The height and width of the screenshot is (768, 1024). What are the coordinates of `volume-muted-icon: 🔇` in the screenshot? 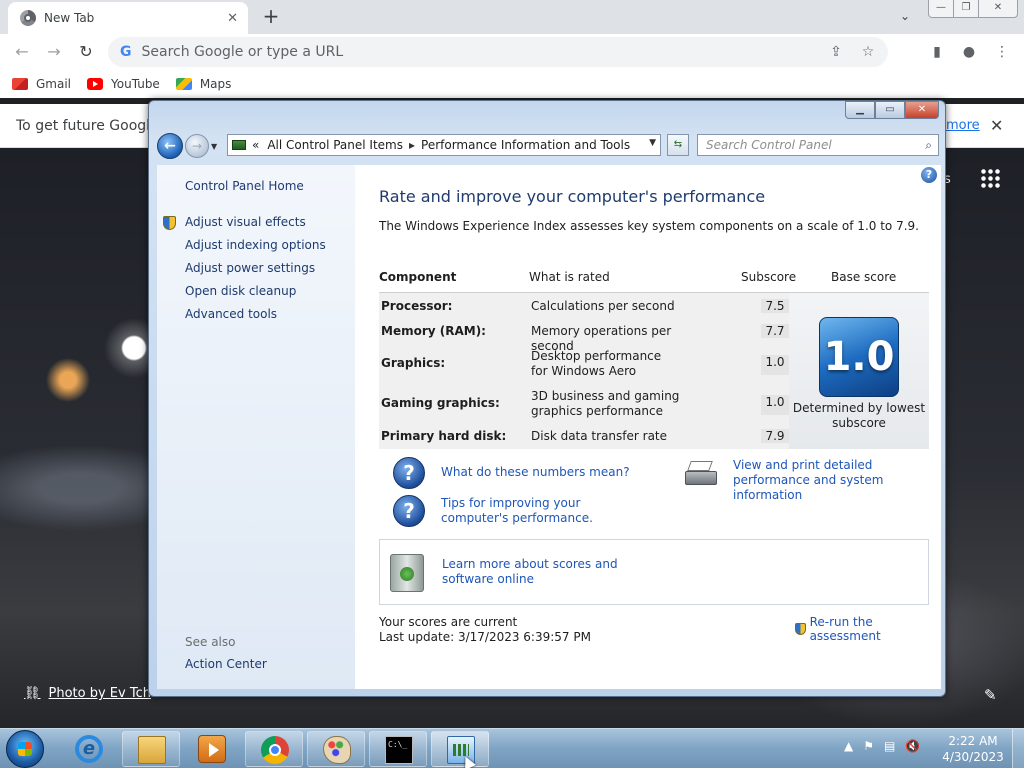 It's located at (912, 746).